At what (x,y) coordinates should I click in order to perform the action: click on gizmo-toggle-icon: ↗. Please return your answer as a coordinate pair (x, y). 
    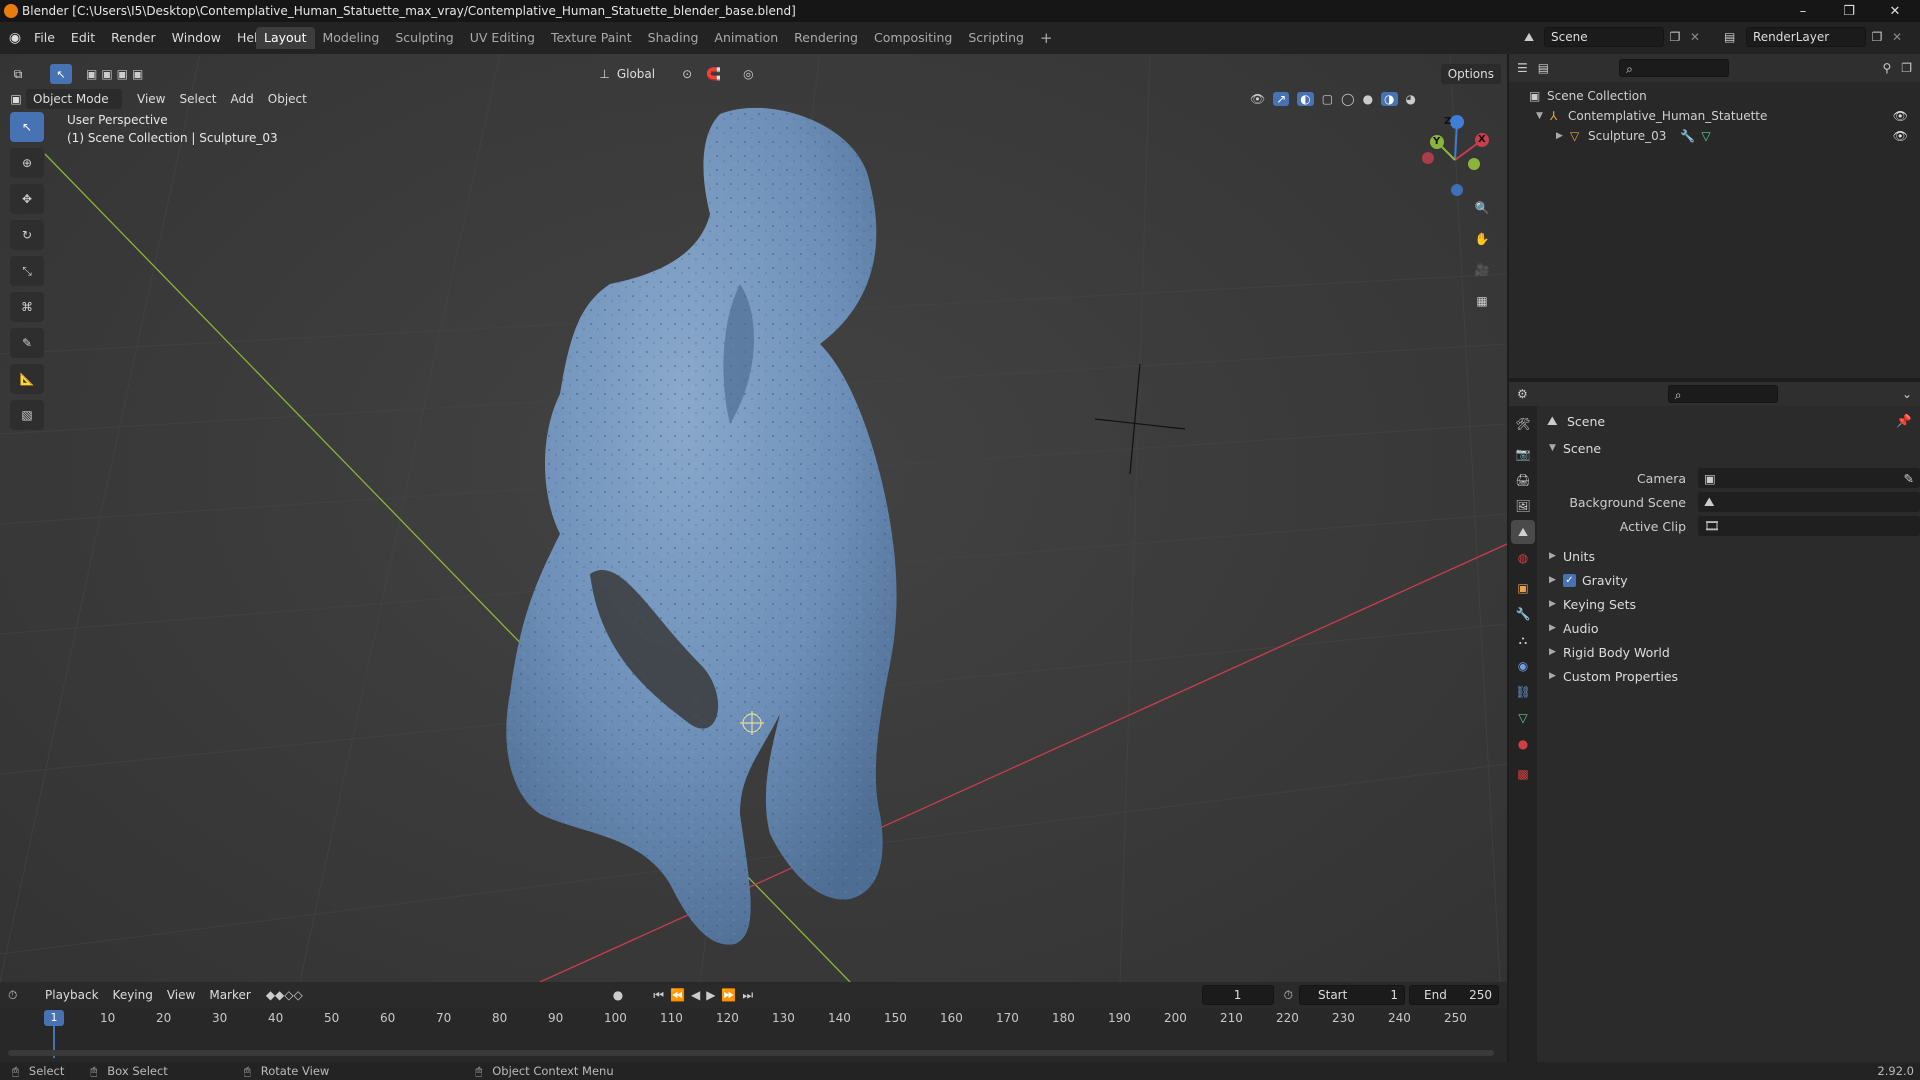
    Looking at the image, I should click on (1281, 99).